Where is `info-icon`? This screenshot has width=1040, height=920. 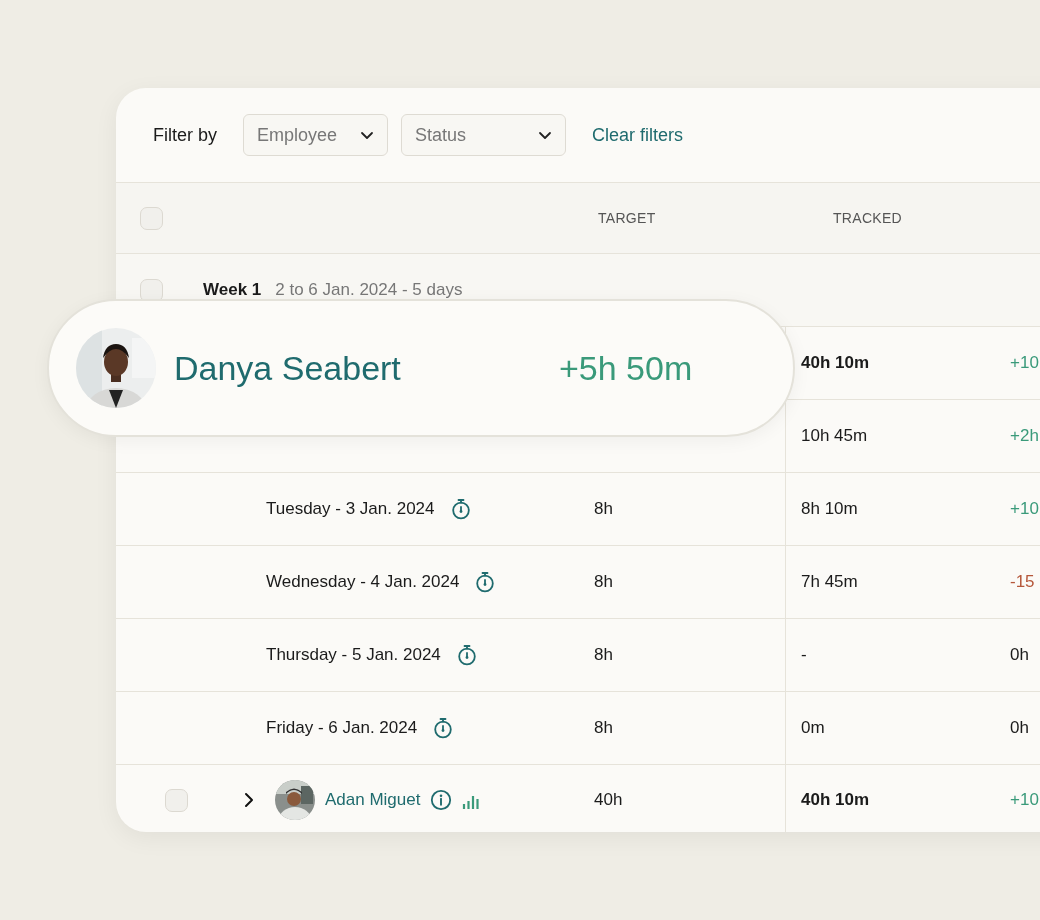
info-icon is located at coordinates (441, 800).